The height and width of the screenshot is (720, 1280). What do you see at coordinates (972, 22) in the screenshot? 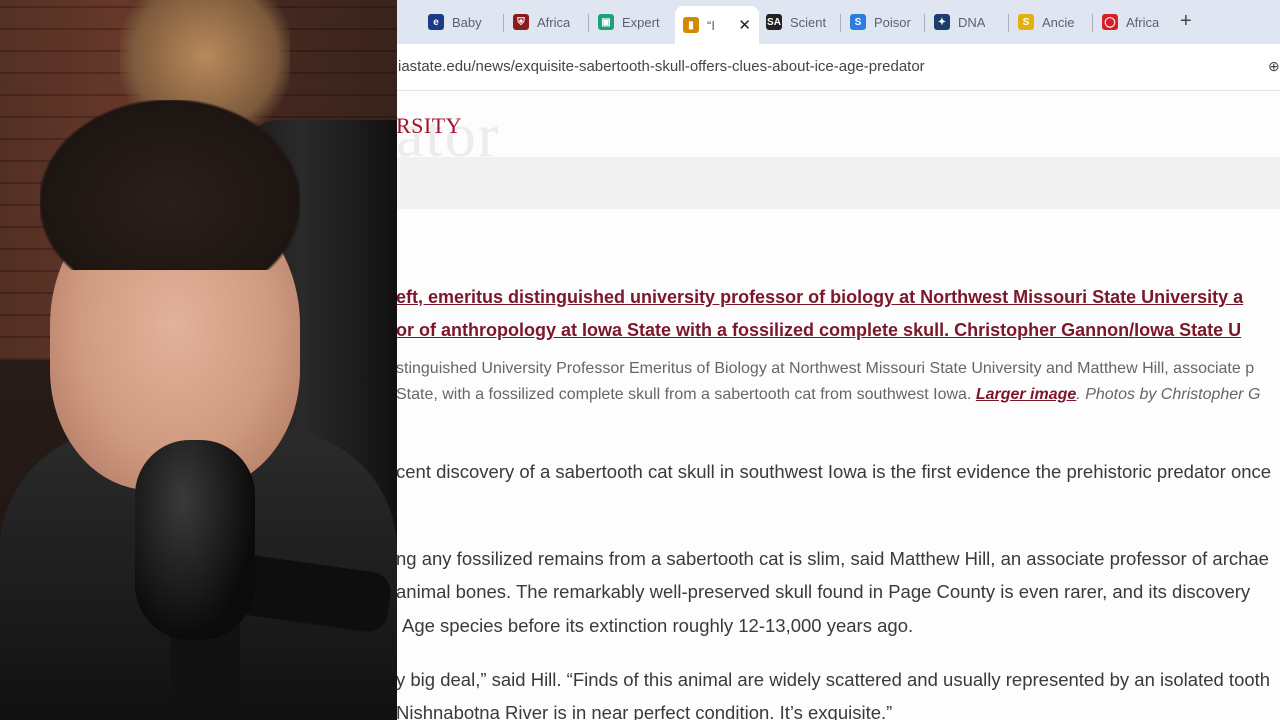
I see `tab-title: DNA` at bounding box center [972, 22].